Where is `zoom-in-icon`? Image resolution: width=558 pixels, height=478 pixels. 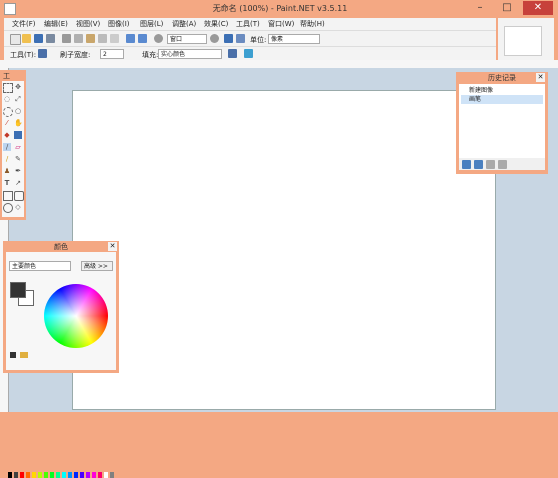 zoom-in-icon is located at coordinates (214, 38).